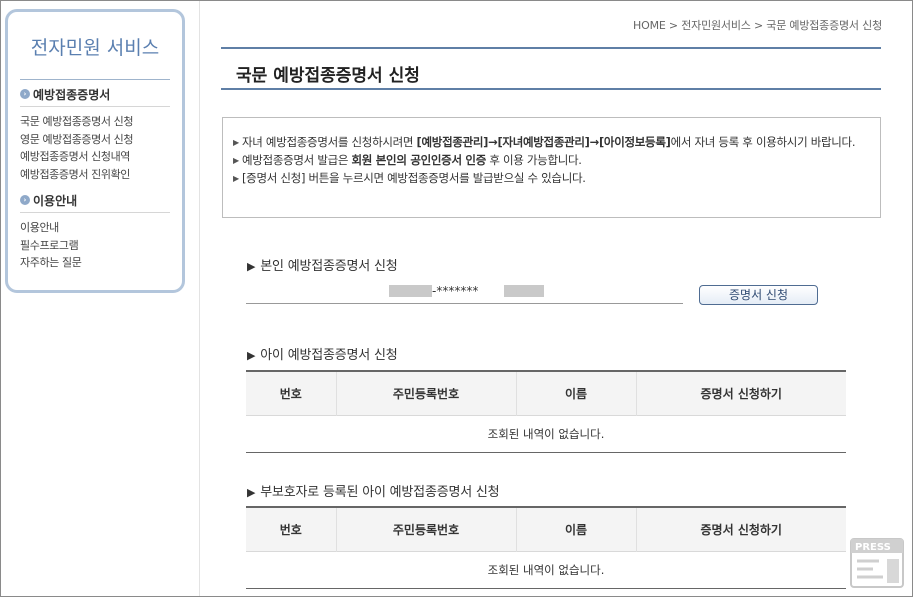 The width and height of the screenshot is (913, 597). What do you see at coordinates (763, 142) in the screenshot?
I see `notice-text: 에서 자녀 등록 후 이용하시기 바랍니다.` at bounding box center [763, 142].